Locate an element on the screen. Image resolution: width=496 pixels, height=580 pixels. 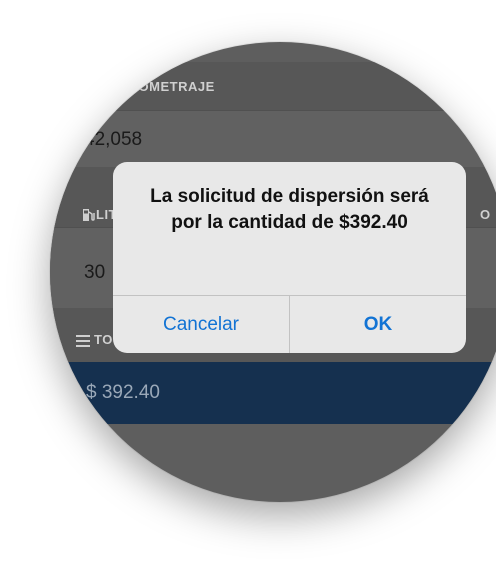
alert-actions: Cancelar OK is located at coordinates (289, 324).